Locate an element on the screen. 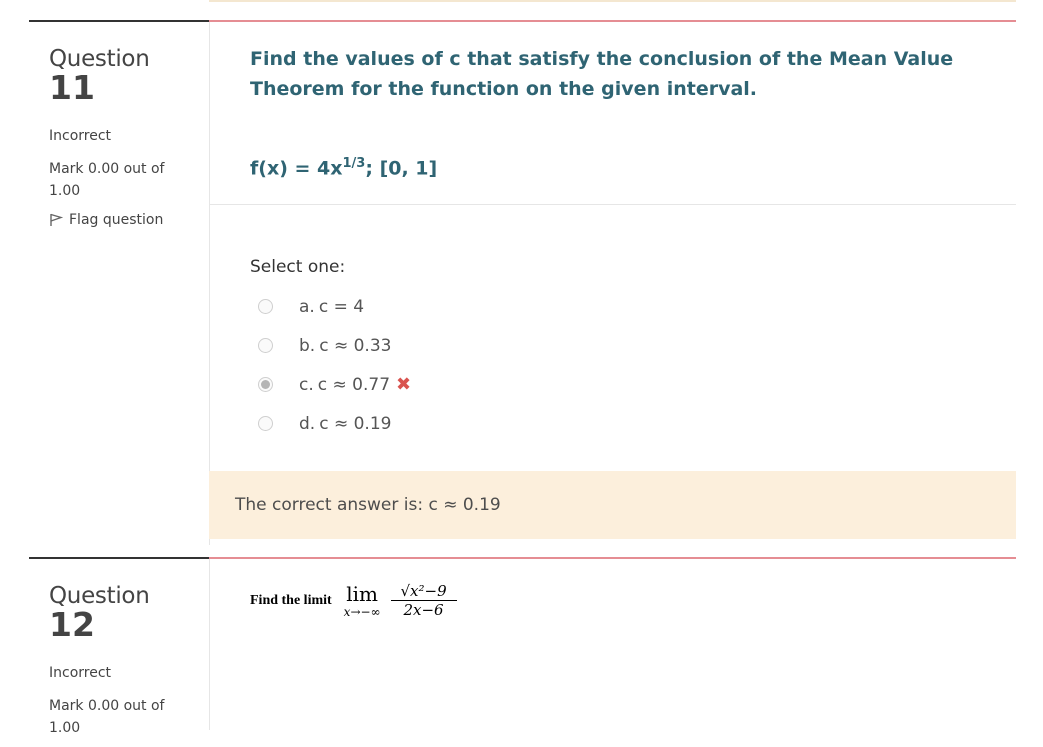 This screenshot has width=1043, height=747. function-base: f(x) = 4x is located at coordinates (296, 168).